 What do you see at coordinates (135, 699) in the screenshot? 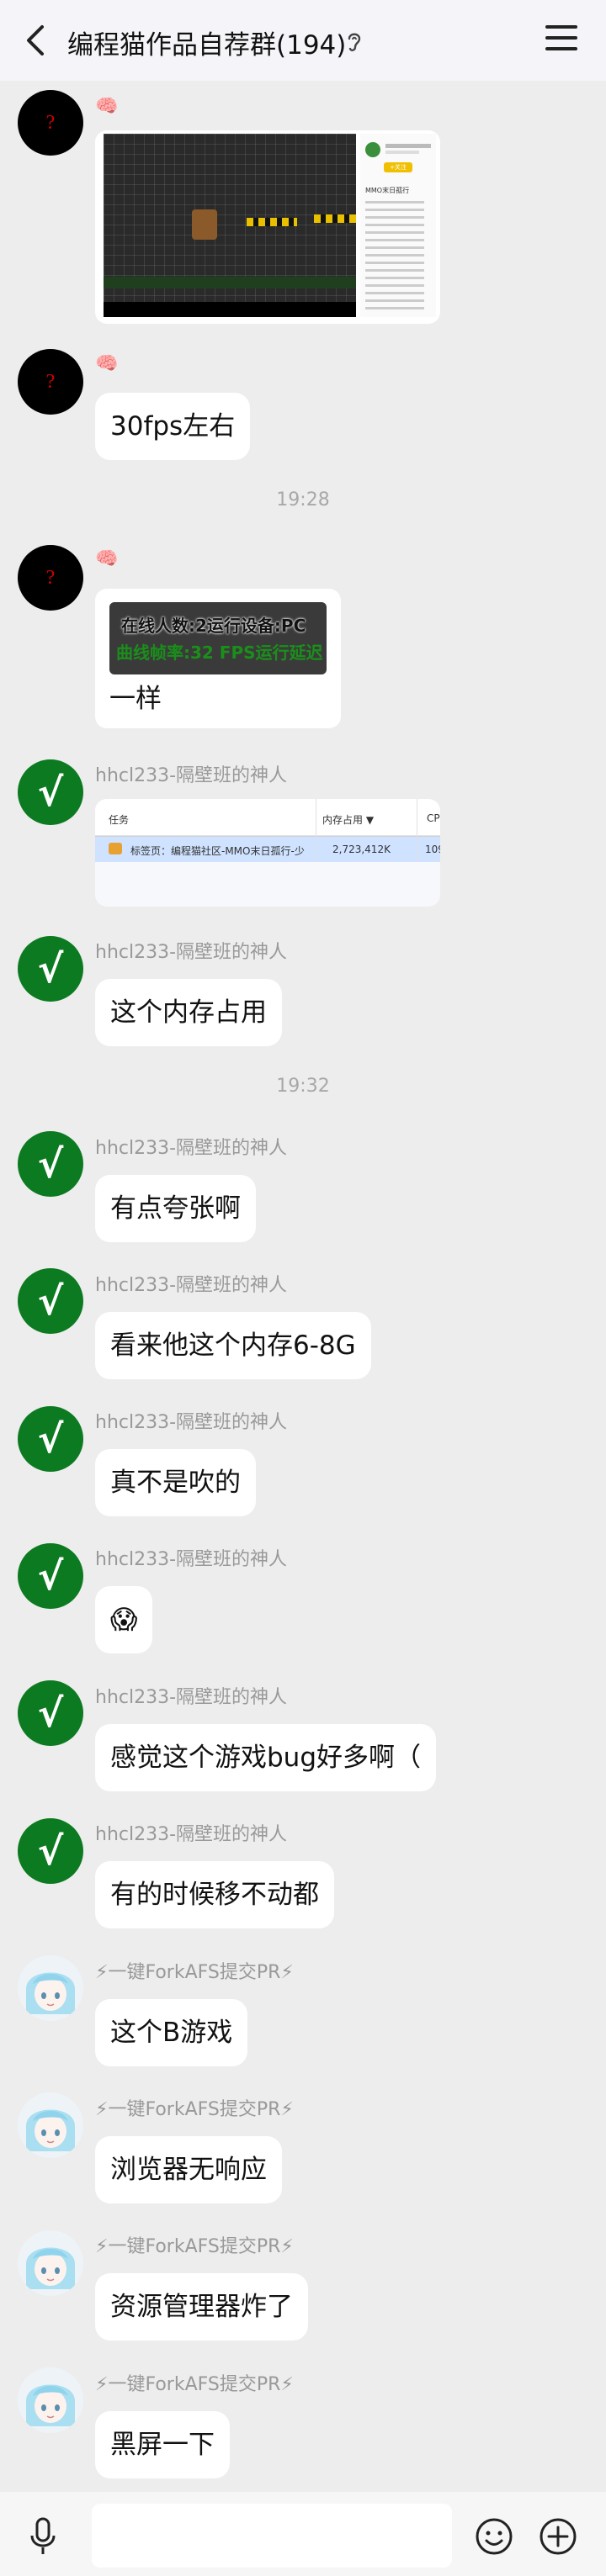
I see `message-text: 一样` at bounding box center [135, 699].